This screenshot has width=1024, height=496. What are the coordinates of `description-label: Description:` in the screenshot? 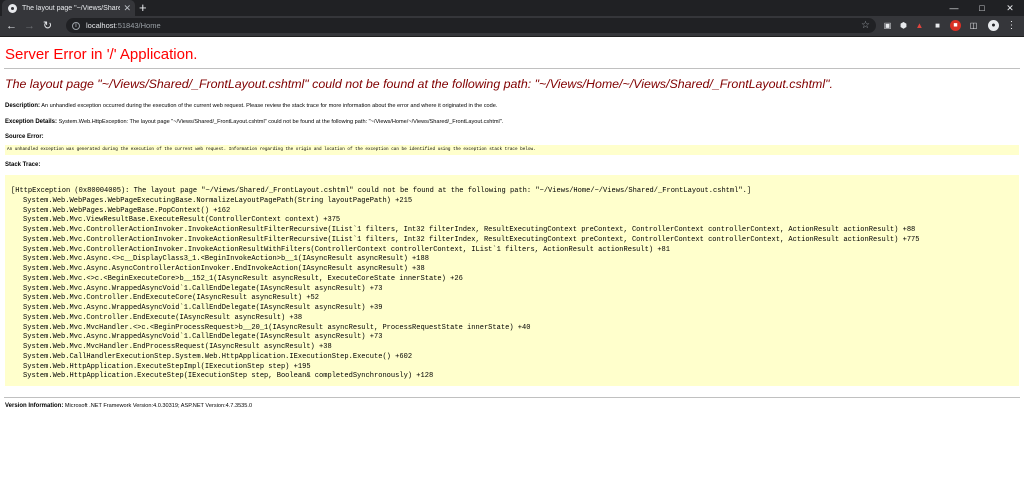 It's located at (23, 106).